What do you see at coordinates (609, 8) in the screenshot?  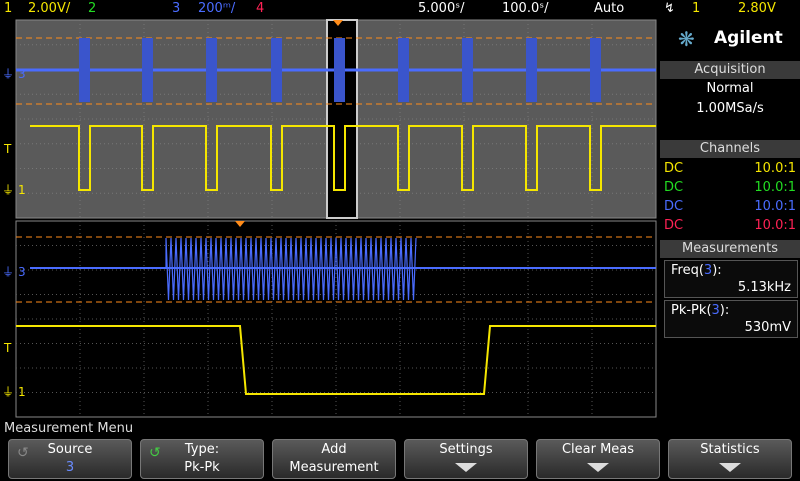 I see `trigger-mode: Auto` at bounding box center [609, 8].